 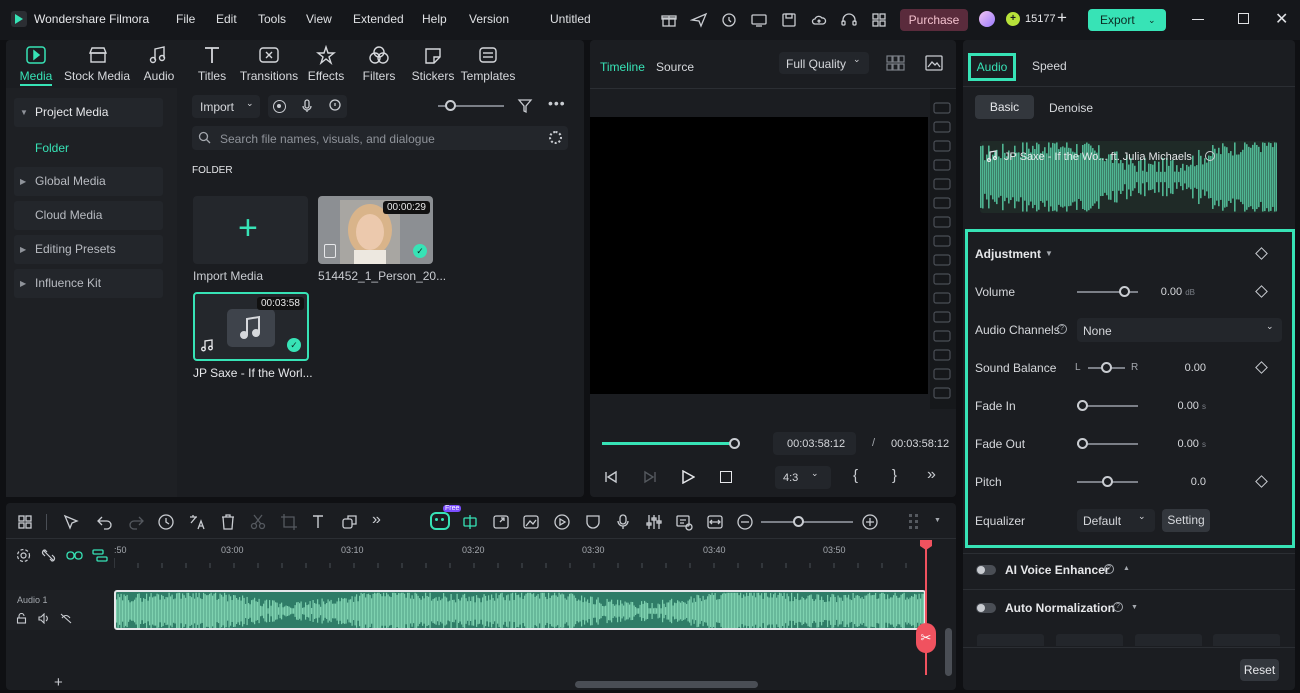 What do you see at coordinates (488, 76) in the screenshot?
I see `tab-templates: Templates` at bounding box center [488, 76].